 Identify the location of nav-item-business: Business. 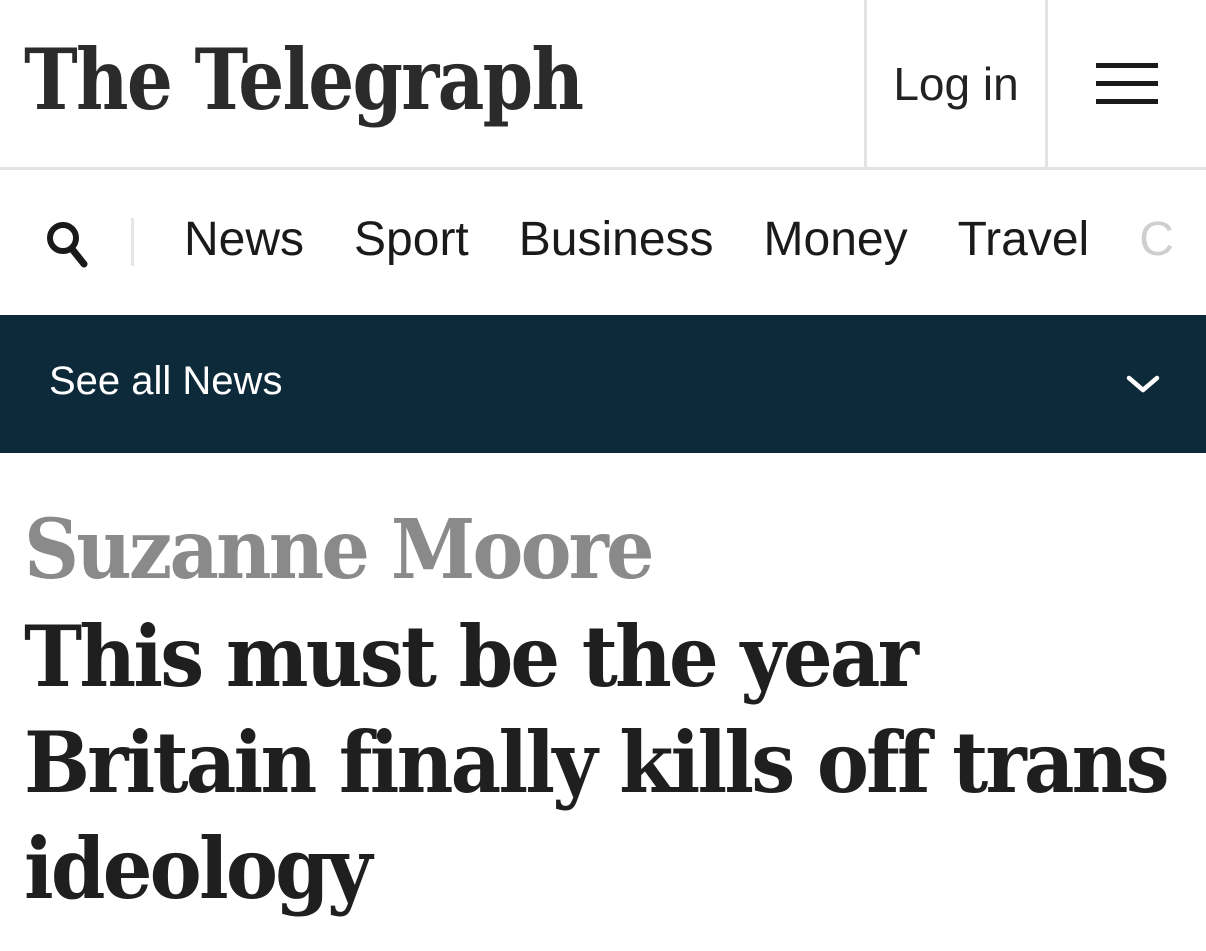
(616, 240).